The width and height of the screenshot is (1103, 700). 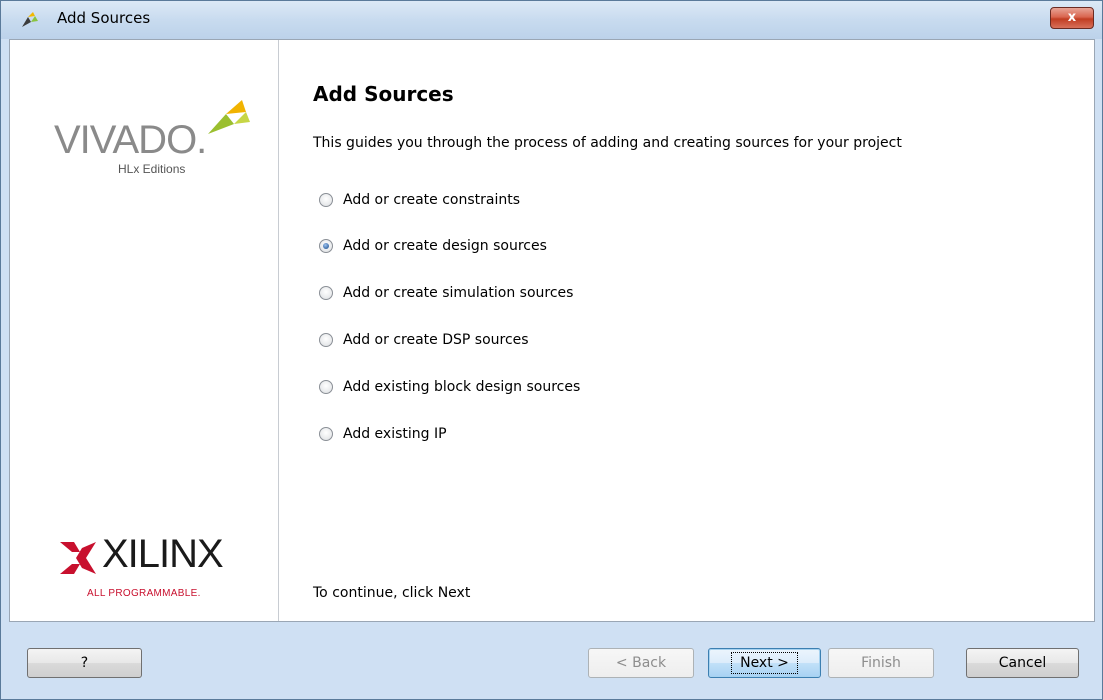 What do you see at coordinates (383, 94) in the screenshot?
I see `page-title: Add Sources` at bounding box center [383, 94].